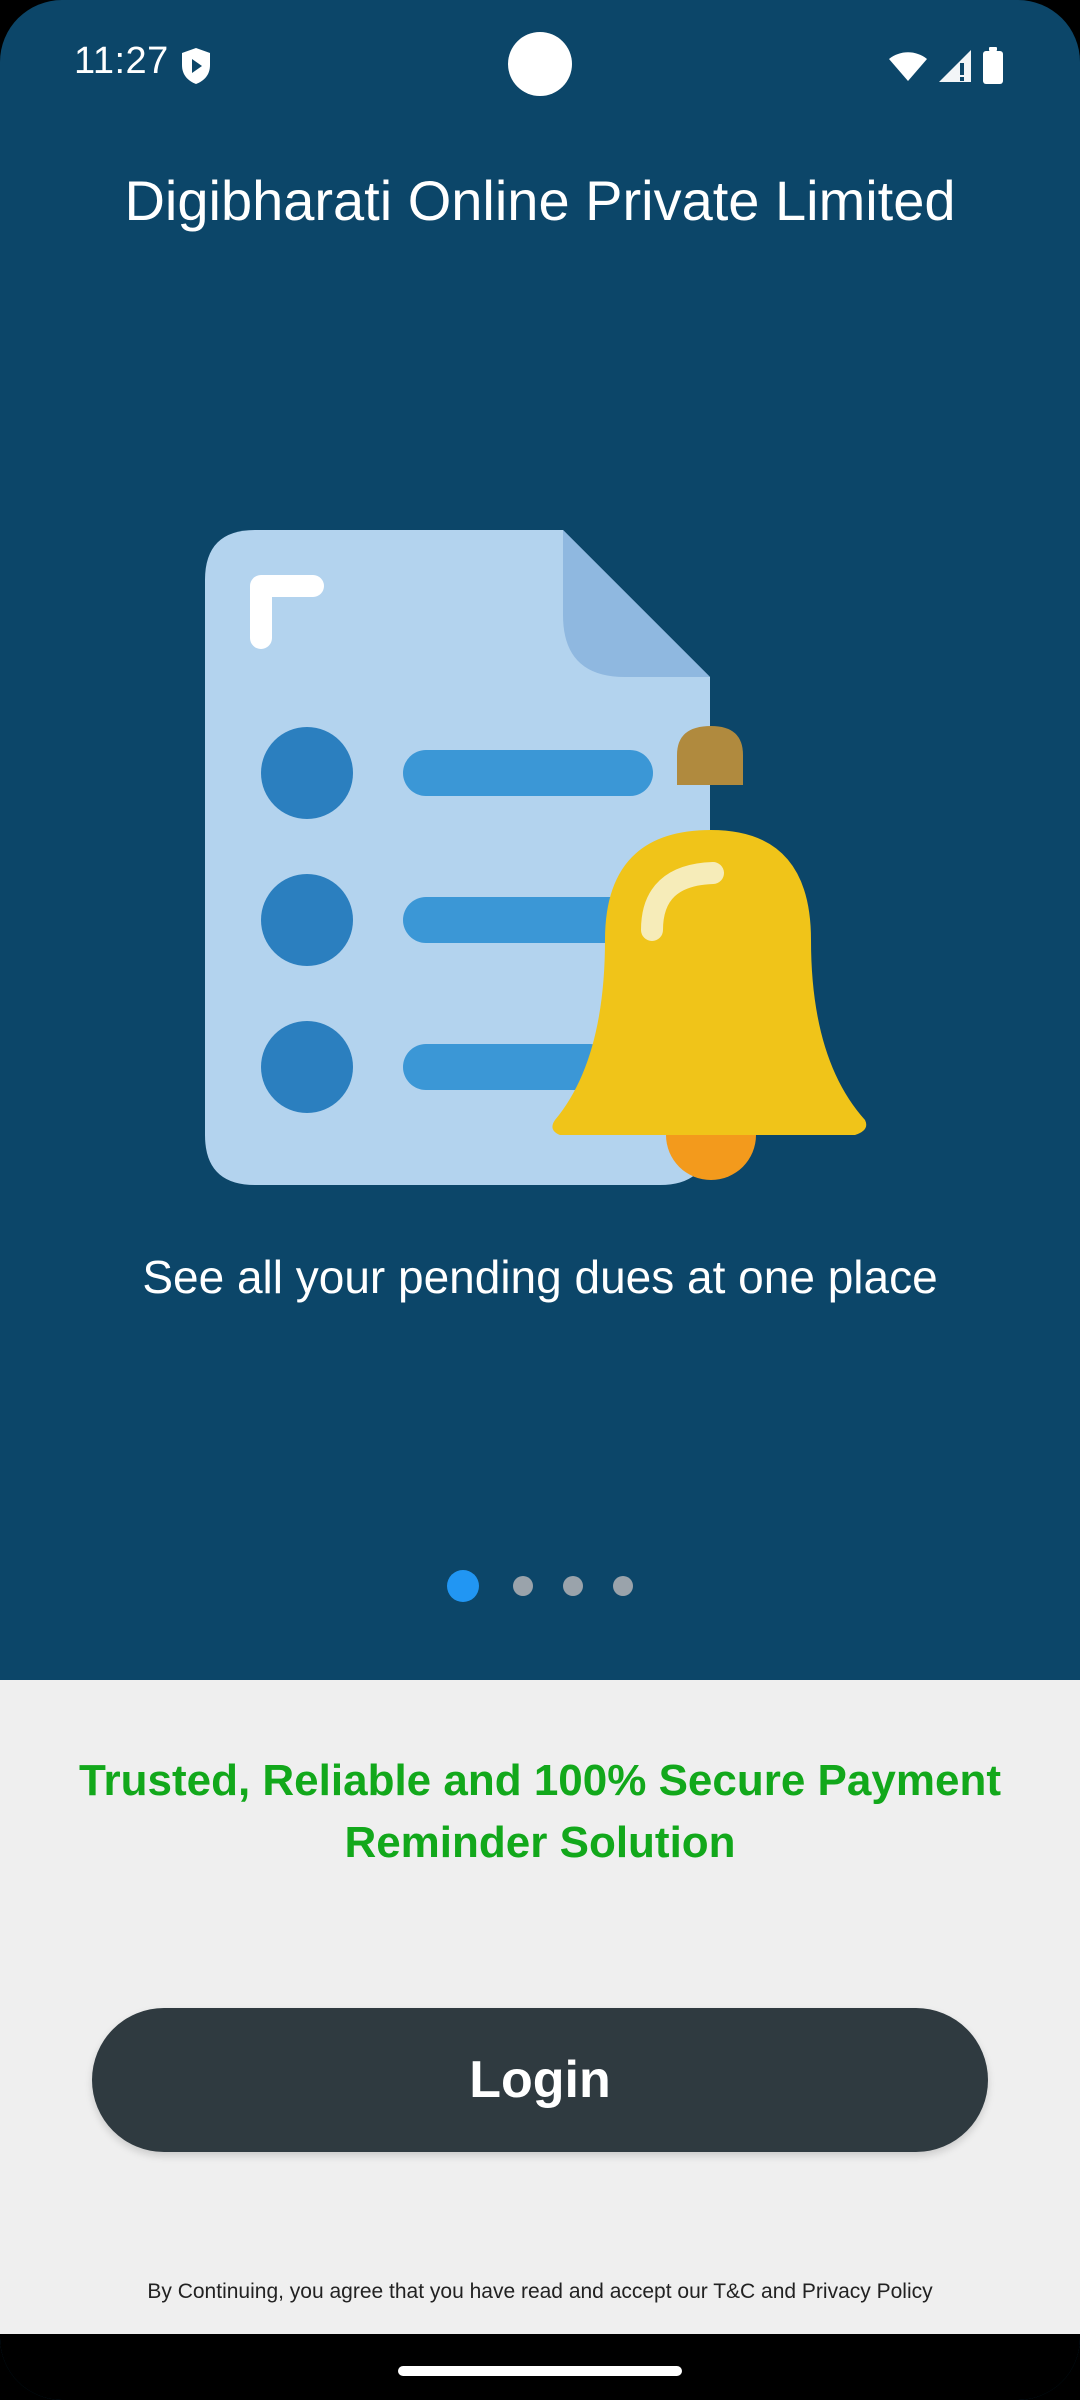 The width and height of the screenshot is (1080, 2400). Describe the element at coordinates (908, 66) in the screenshot. I see `wifi-icon` at that location.